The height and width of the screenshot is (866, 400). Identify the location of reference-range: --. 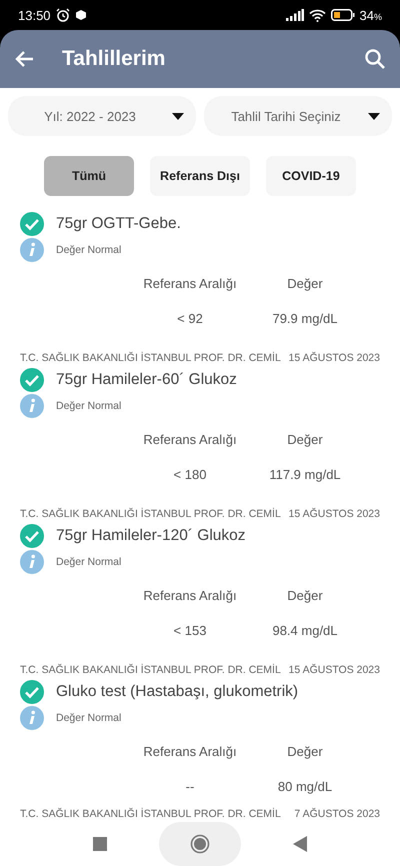
(190, 786).